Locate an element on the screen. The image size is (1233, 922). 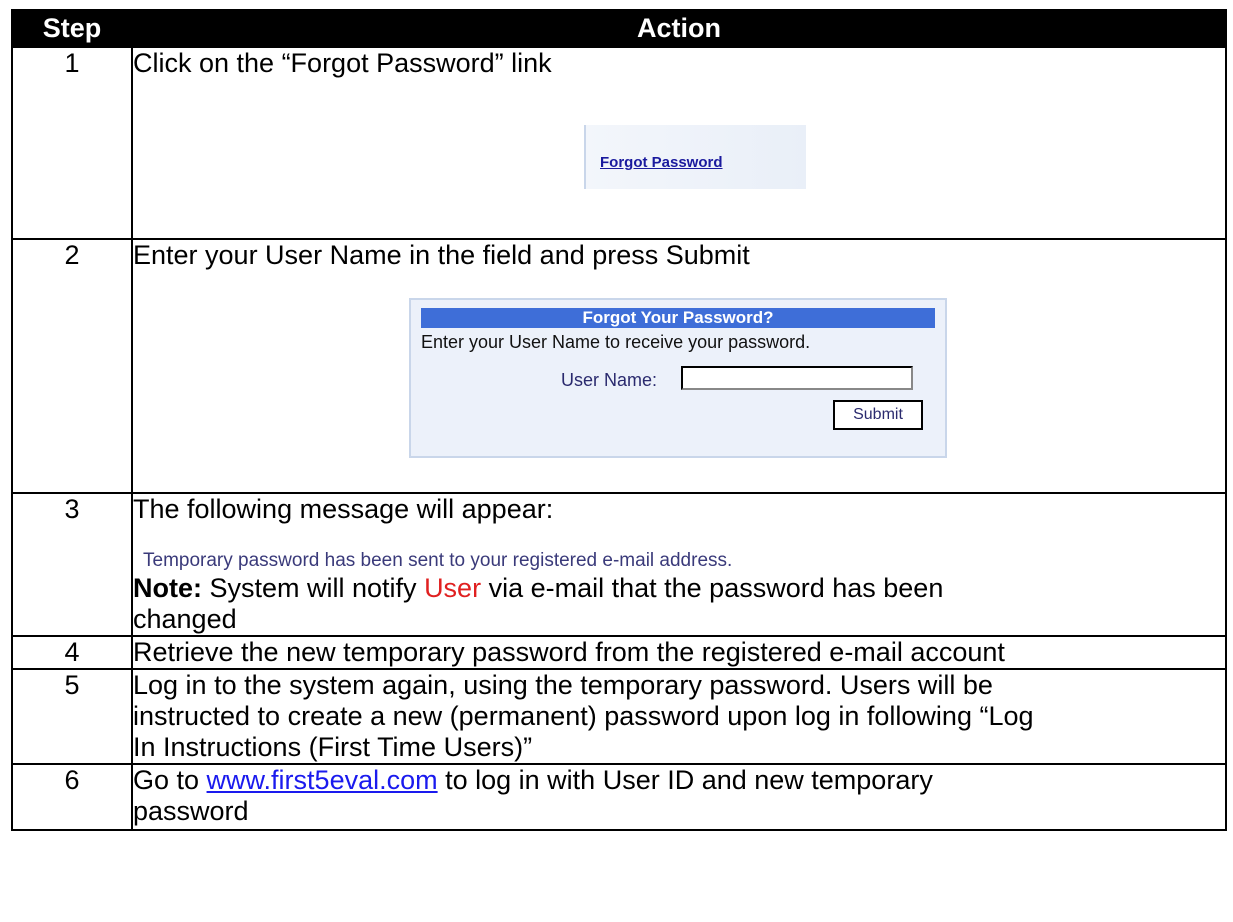
step-number: 5 is located at coordinates (72, 716).